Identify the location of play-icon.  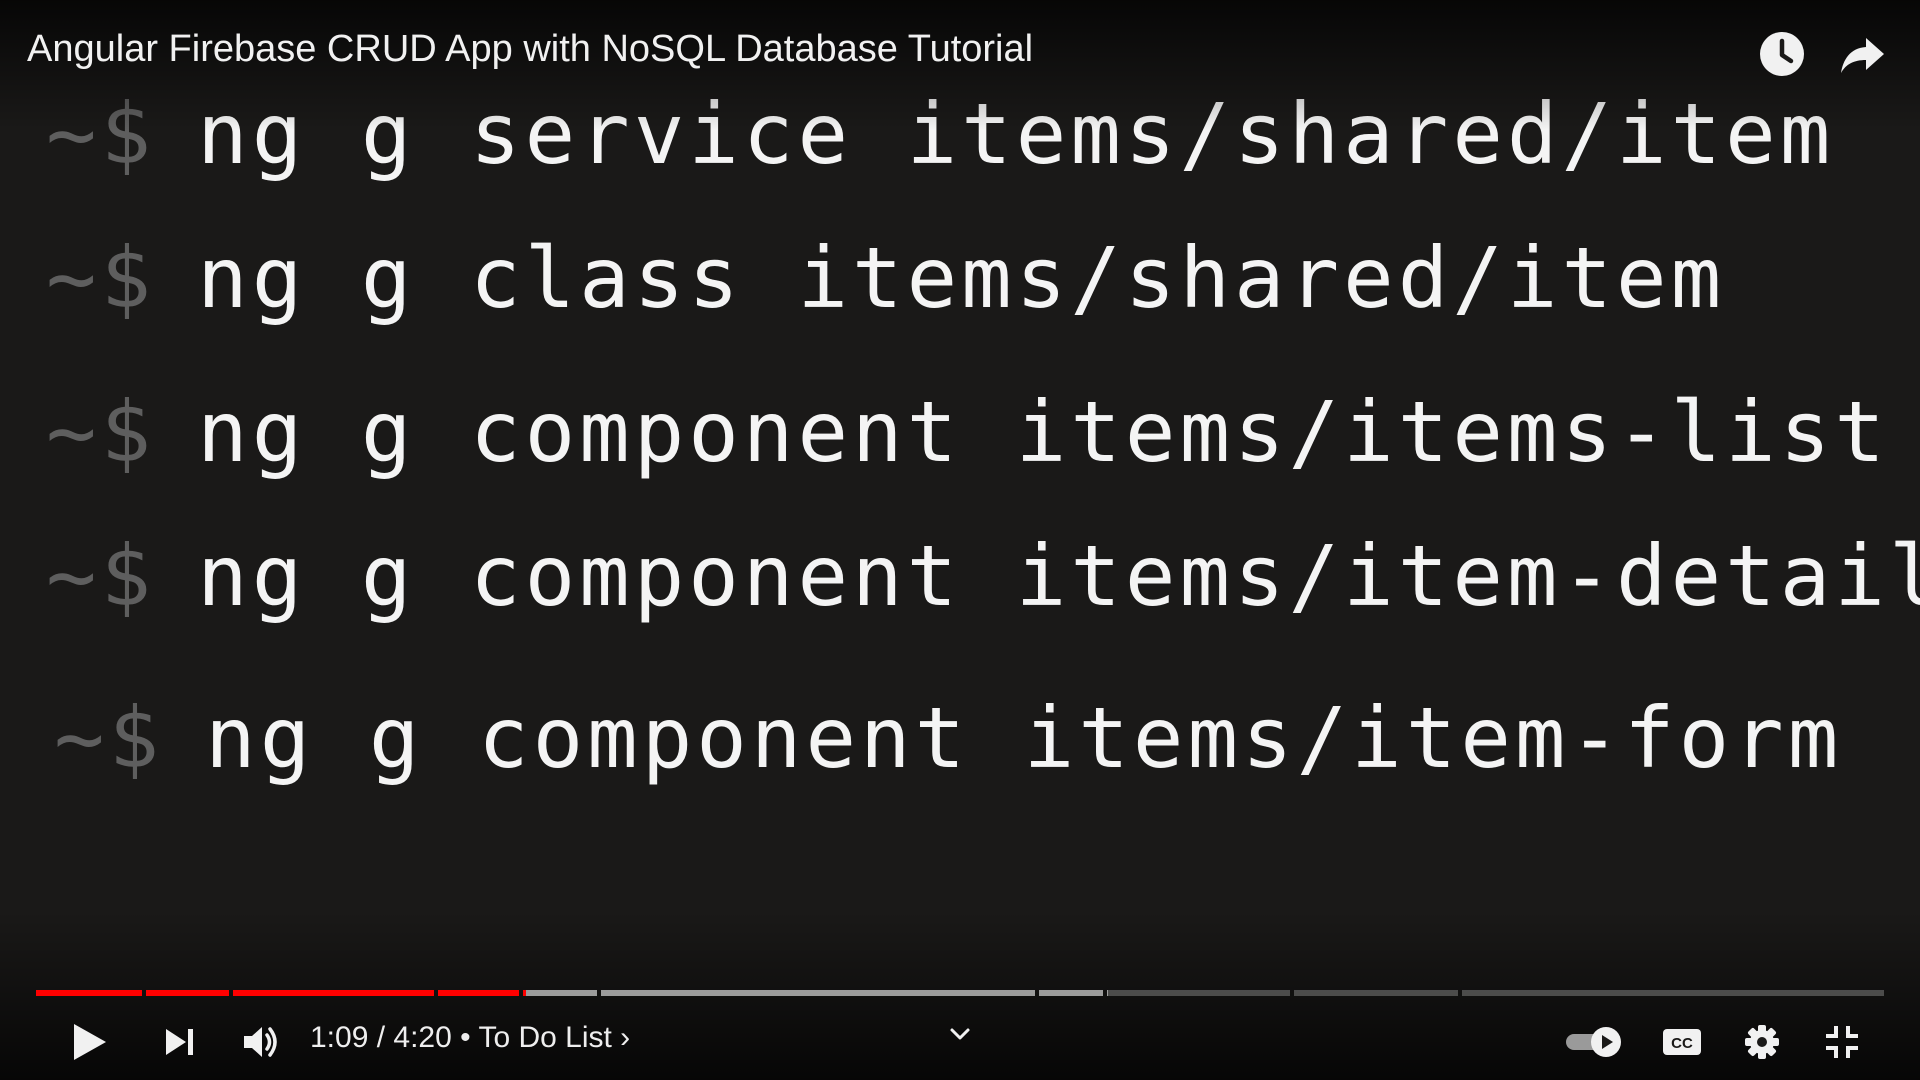
(90, 1042).